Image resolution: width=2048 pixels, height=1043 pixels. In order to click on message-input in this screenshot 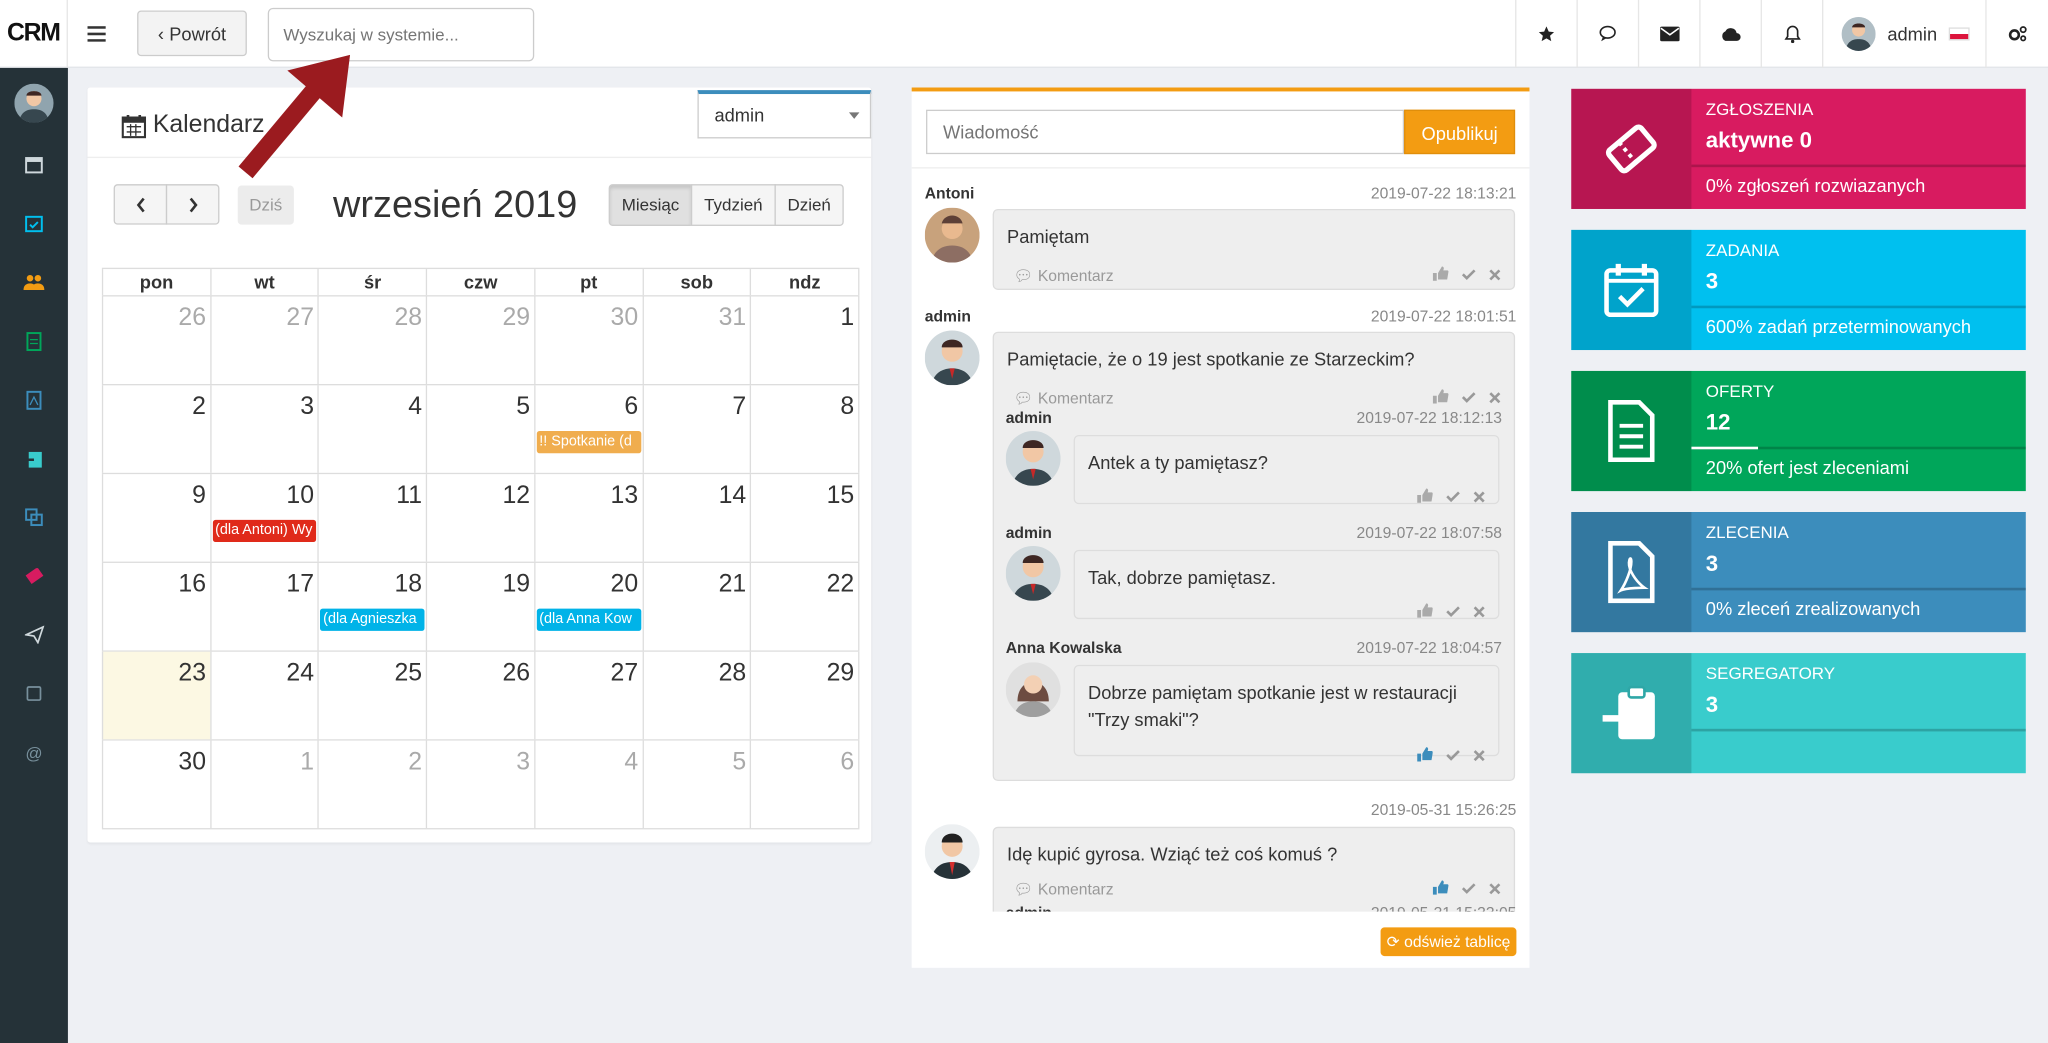, I will do `click(1165, 132)`.